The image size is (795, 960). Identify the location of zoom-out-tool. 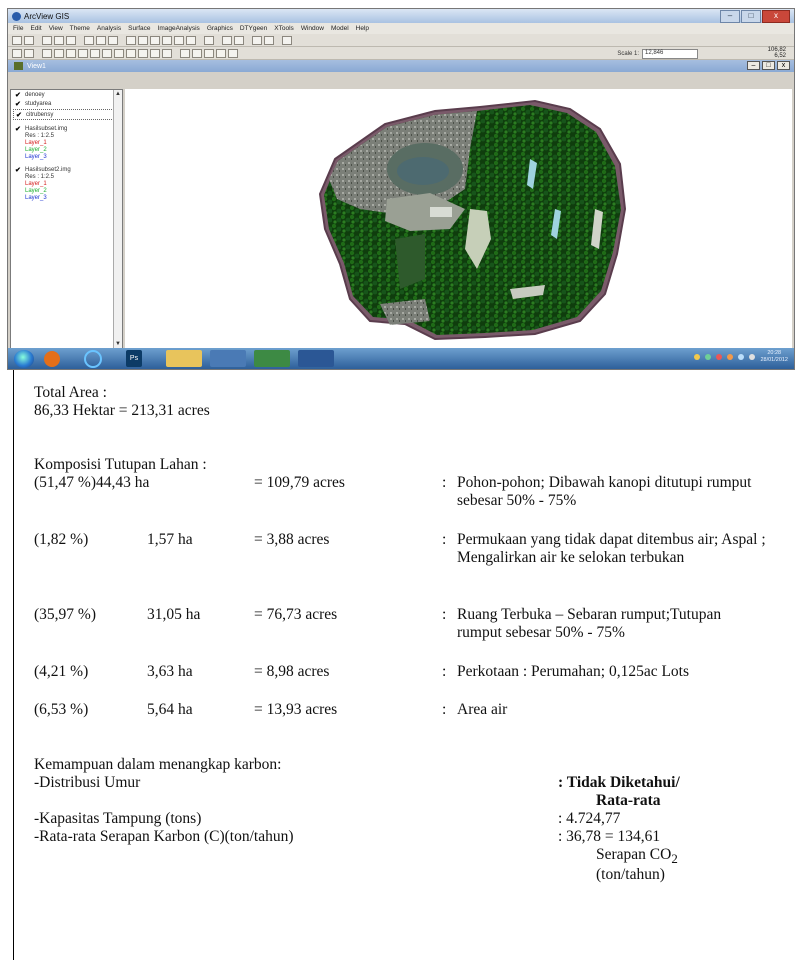
(83, 53).